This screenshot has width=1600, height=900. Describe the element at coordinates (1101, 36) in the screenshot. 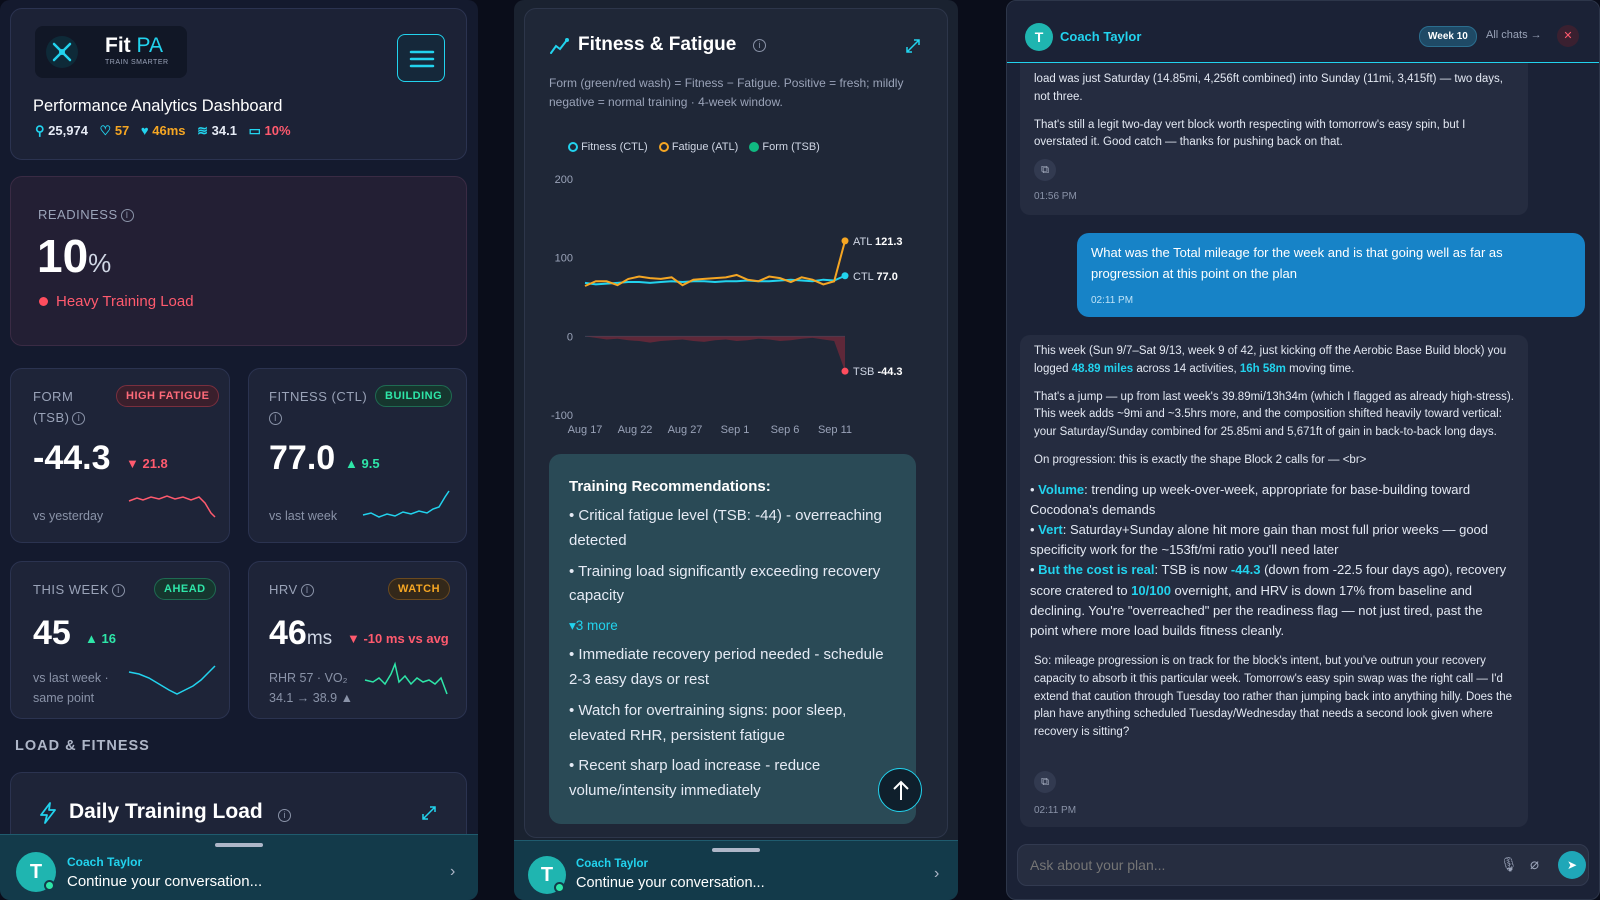

I see `chat-title: Coach Taylor` at that location.